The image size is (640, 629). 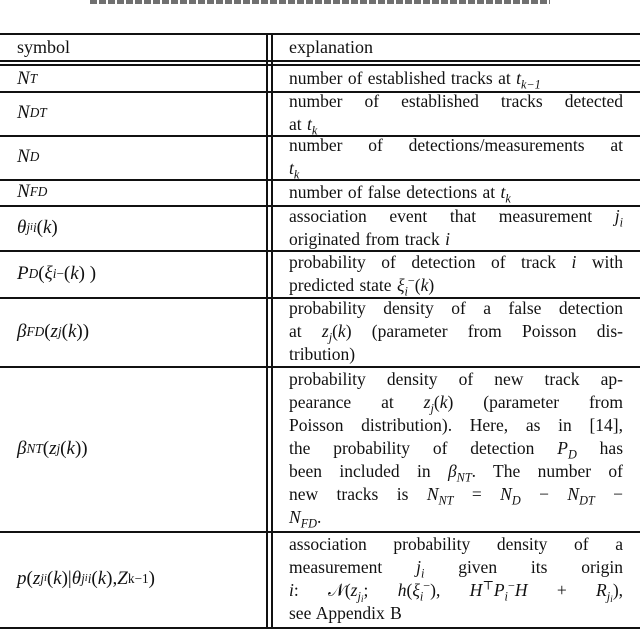 What do you see at coordinates (86, 578) in the screenshot?
I see `row-symbol: p (z j i(k)| θ j i i(k), Zk−1)` at bounding box center [86, 578].